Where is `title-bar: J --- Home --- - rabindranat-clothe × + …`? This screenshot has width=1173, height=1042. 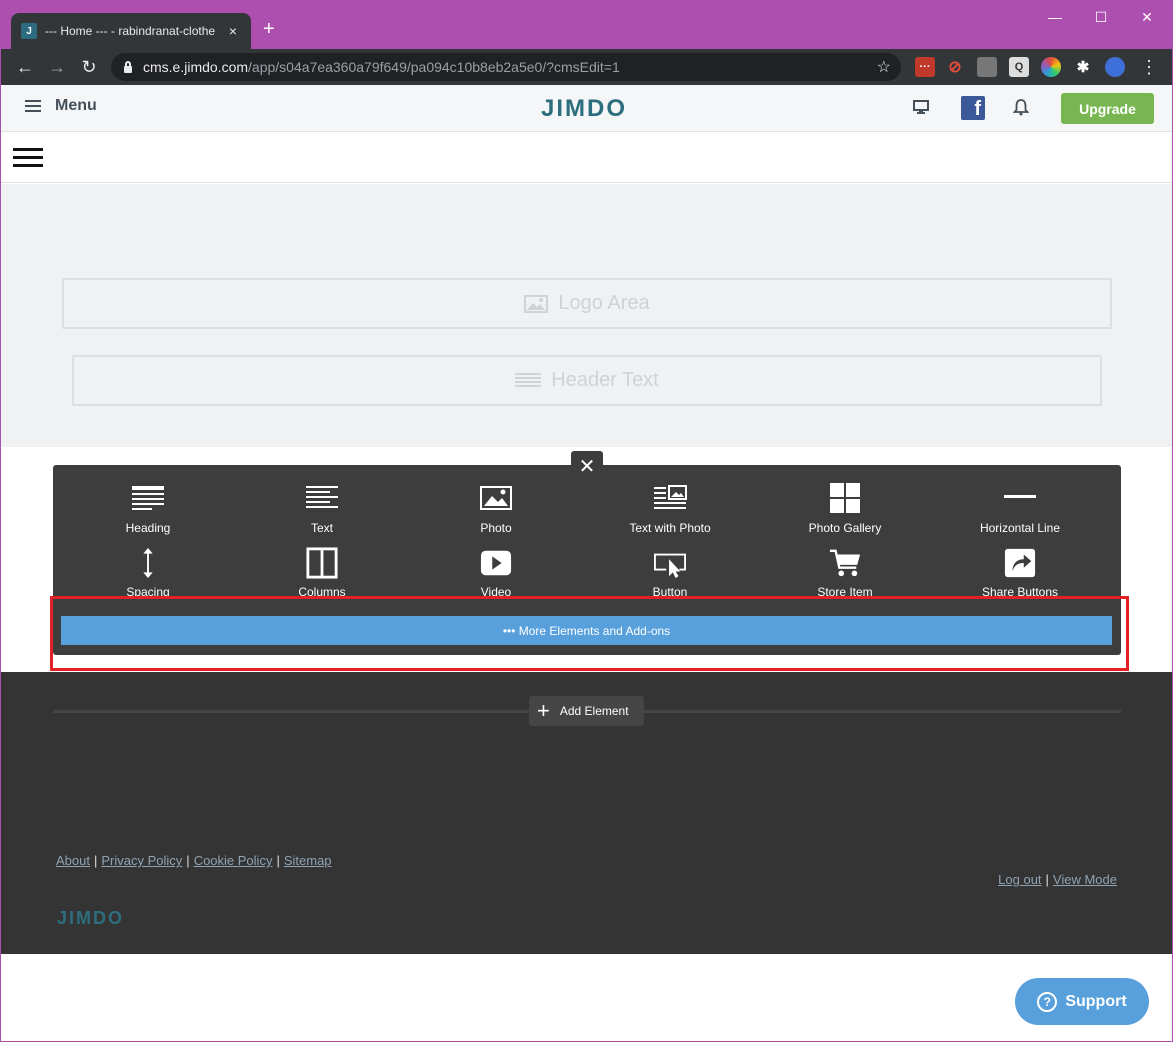 title-bar: J --- Home --- - rabindranat-clothe × + … is located at coordinates (586, 25).